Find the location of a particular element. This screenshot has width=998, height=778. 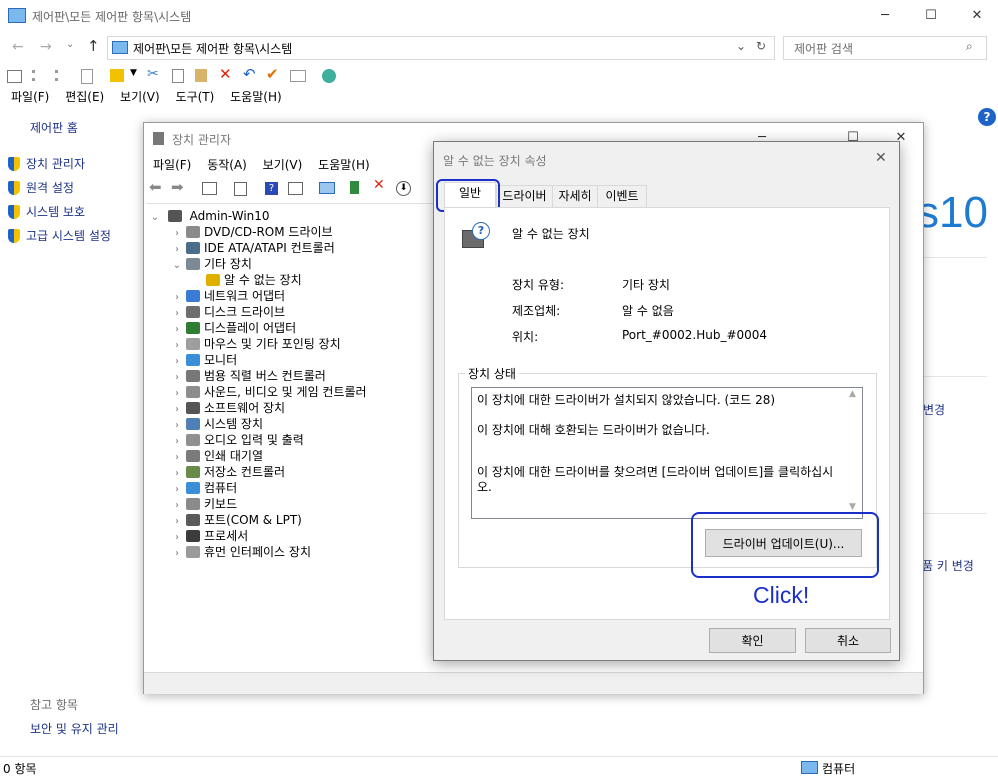

change-settings-link: 변경 is located at coordinates (934, 409).